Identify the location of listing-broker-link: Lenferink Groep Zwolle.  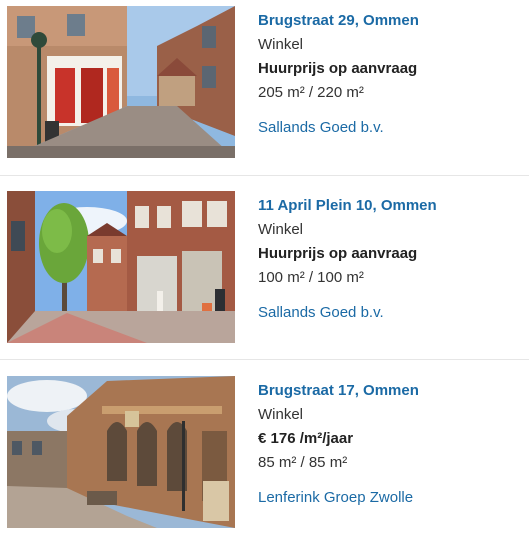
(392, 498).